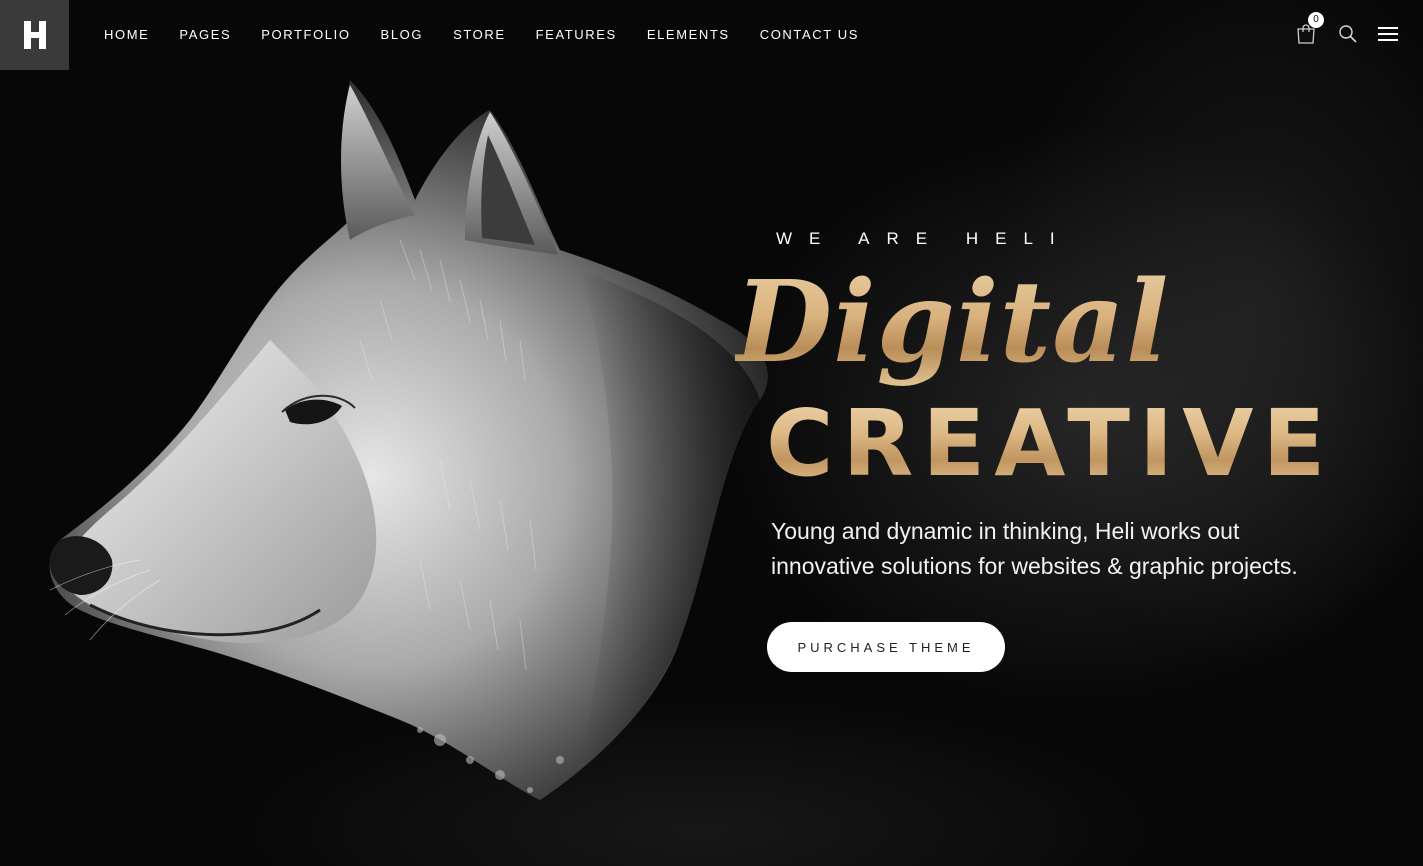  What do you see at coordinates (1348, 34) in the screenshot?
I see `search-icon` at bounding box center [1348, 34].